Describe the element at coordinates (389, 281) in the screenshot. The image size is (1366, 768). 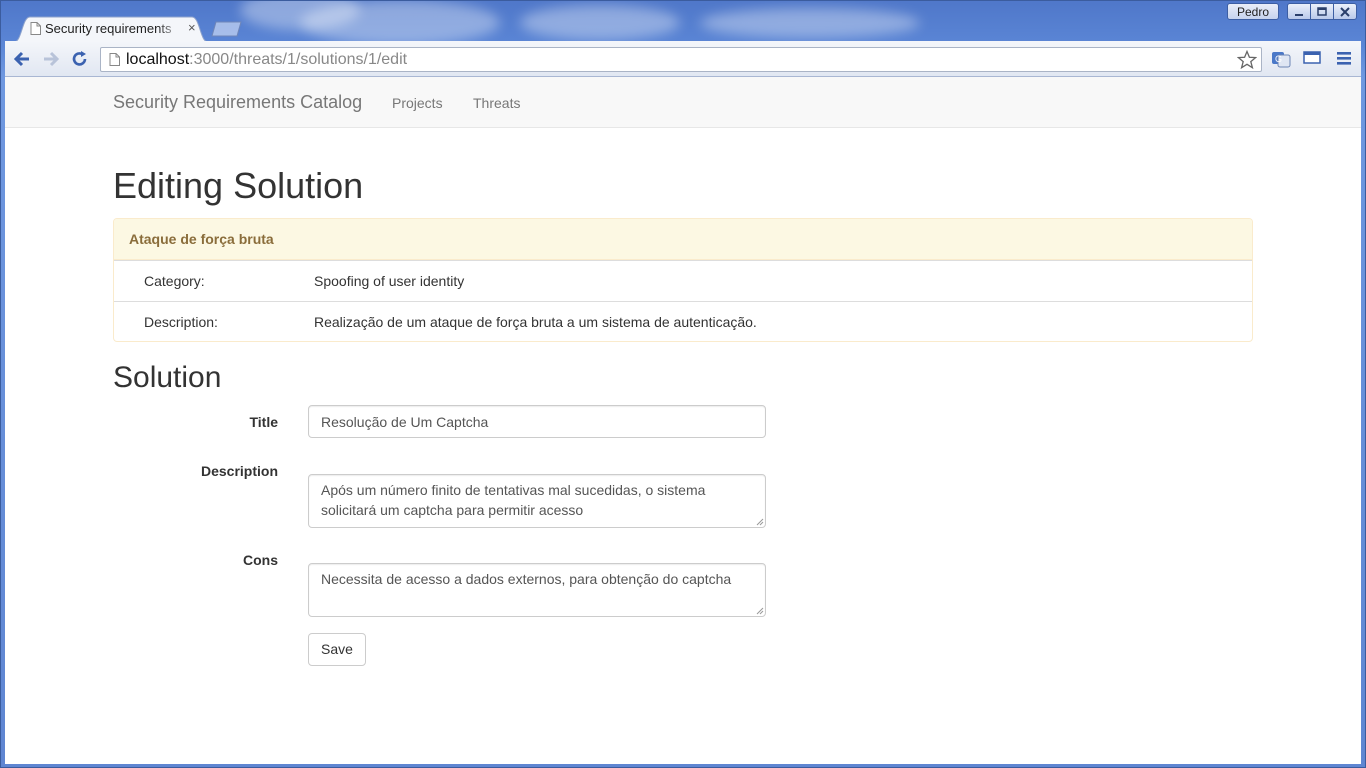
I see `category-value: Spoofing of user identity` at that location.